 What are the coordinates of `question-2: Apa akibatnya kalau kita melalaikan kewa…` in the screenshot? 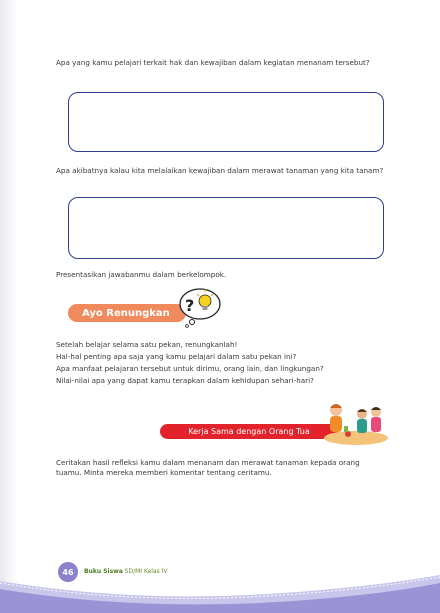 It's located at (220, 170).